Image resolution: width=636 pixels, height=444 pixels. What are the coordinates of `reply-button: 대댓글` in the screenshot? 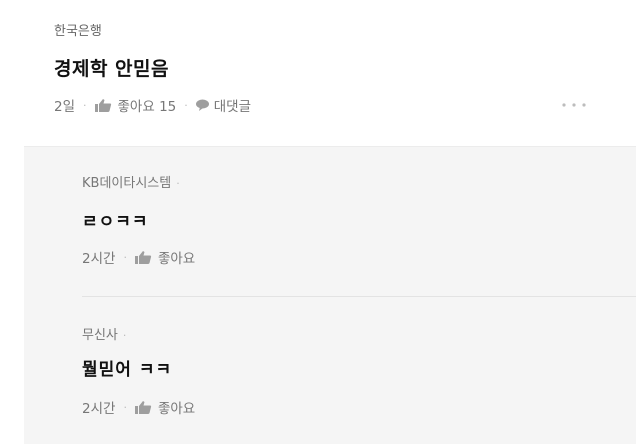 It's located at (223, 105).